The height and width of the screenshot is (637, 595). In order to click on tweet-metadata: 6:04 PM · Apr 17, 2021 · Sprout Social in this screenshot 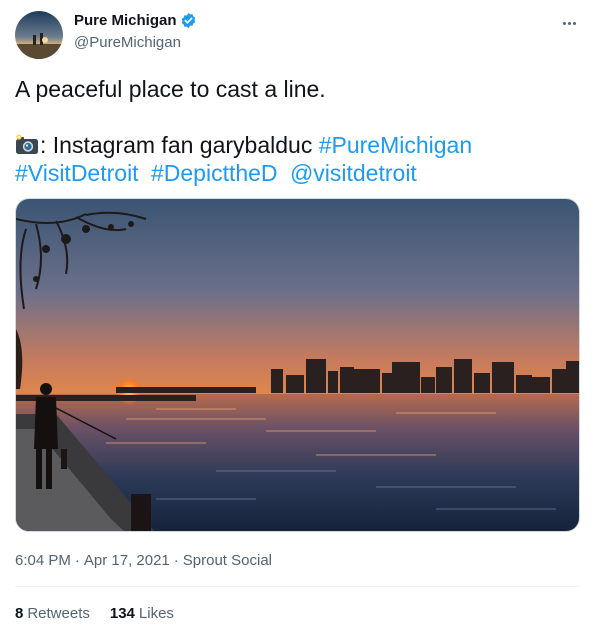, I will do `click(143, 560)`.